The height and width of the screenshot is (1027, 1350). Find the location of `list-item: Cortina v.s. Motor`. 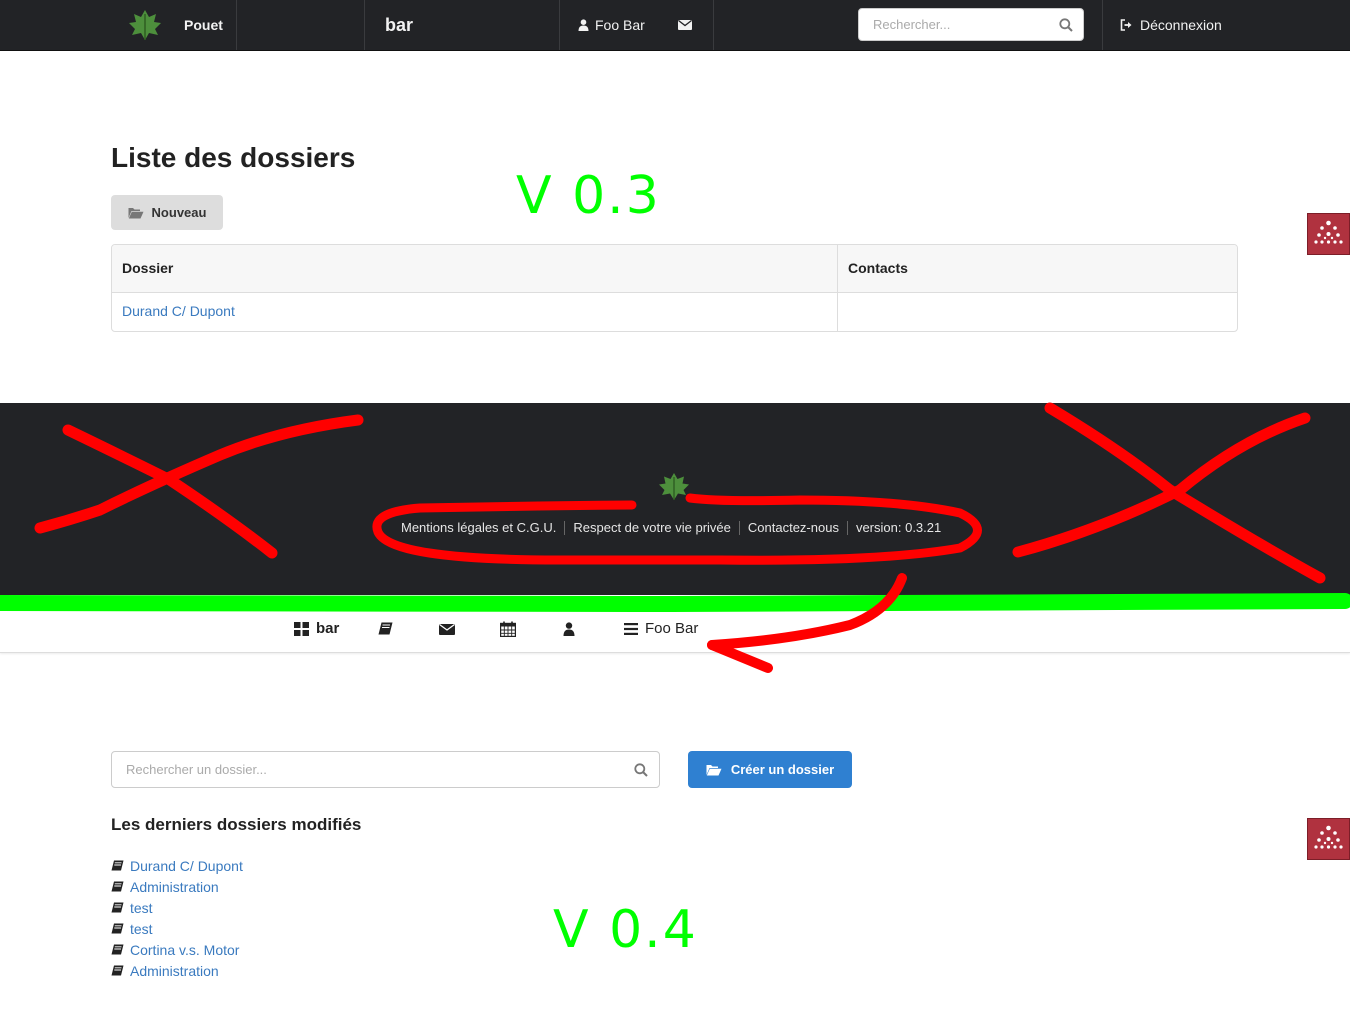

list-item: Cortina v.s. Motor is located at coordinates (177, 949).